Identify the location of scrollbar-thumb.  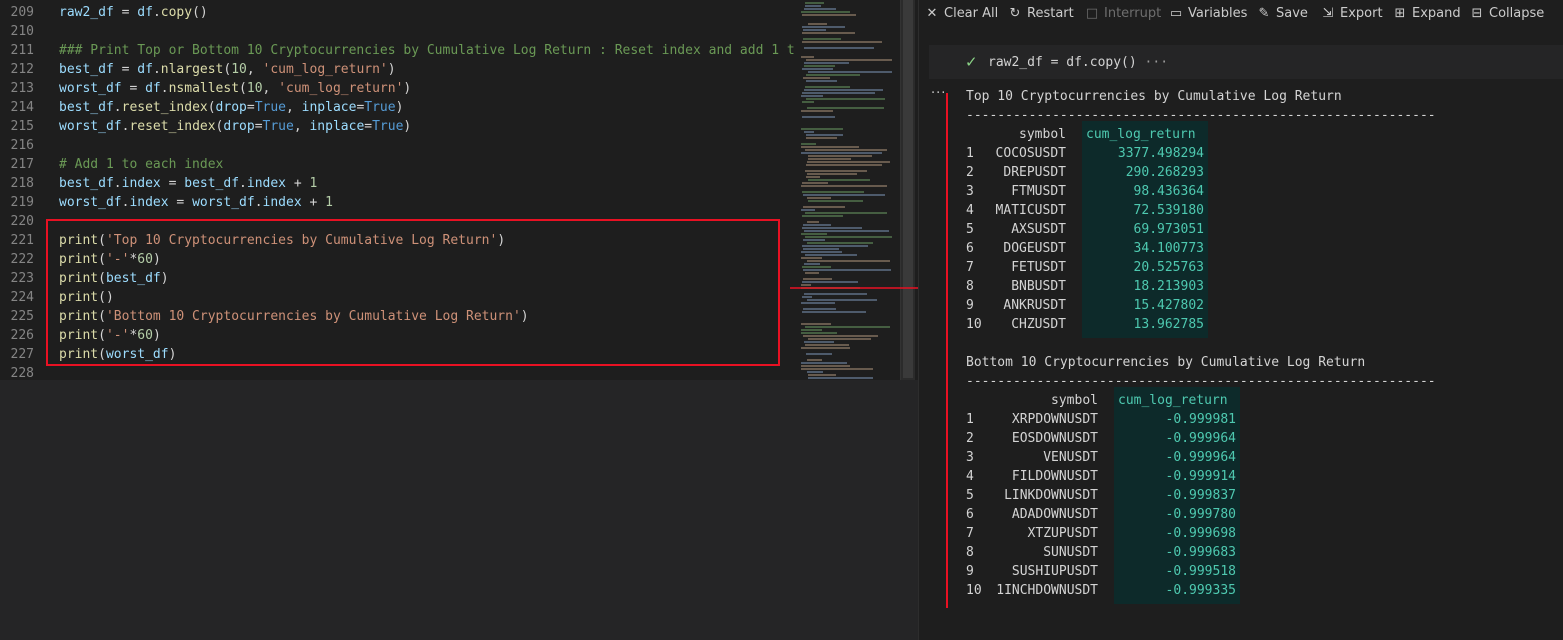
(908, 189).